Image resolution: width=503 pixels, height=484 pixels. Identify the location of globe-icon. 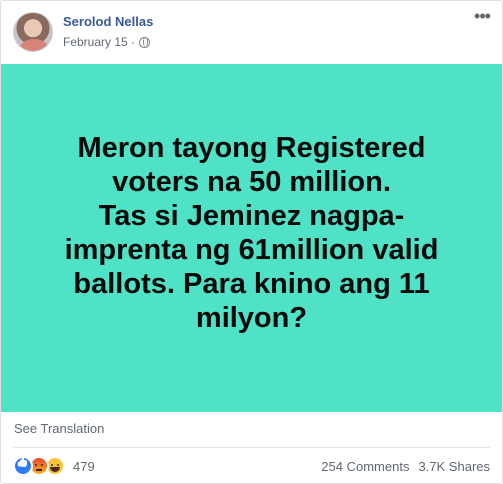
(144, 42).